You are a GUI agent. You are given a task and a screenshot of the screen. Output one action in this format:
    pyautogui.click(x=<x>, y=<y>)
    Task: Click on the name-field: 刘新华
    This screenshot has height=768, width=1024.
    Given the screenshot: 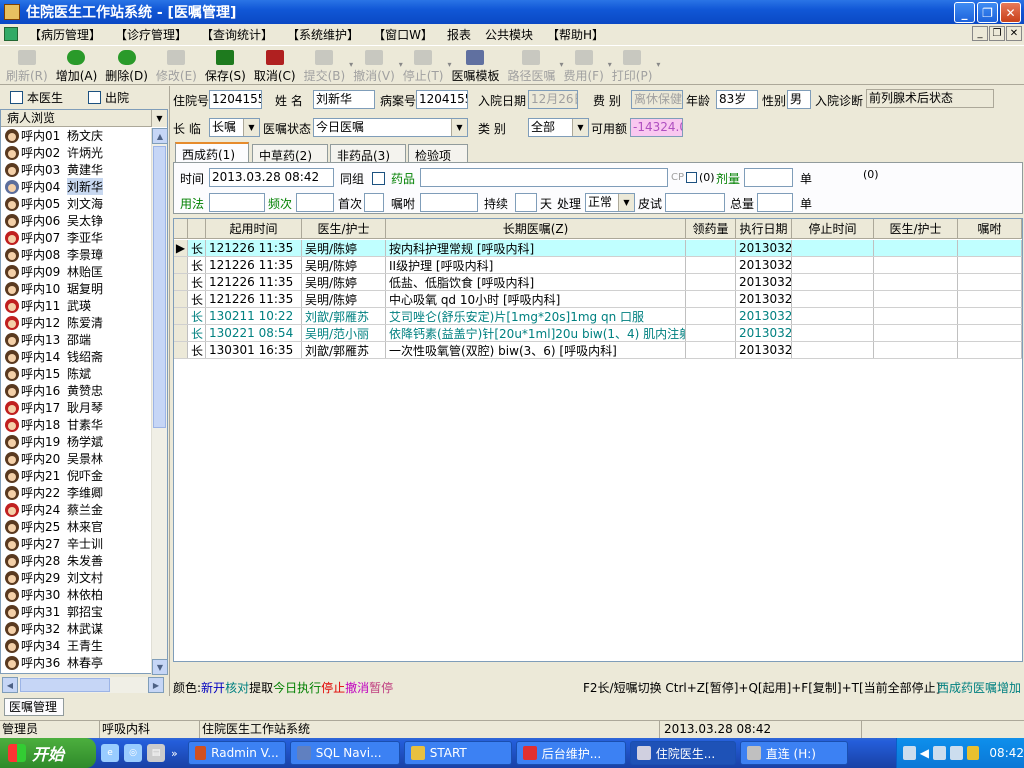 What is the action you would take?
    pyautogui.click(x=344, y=99)
    